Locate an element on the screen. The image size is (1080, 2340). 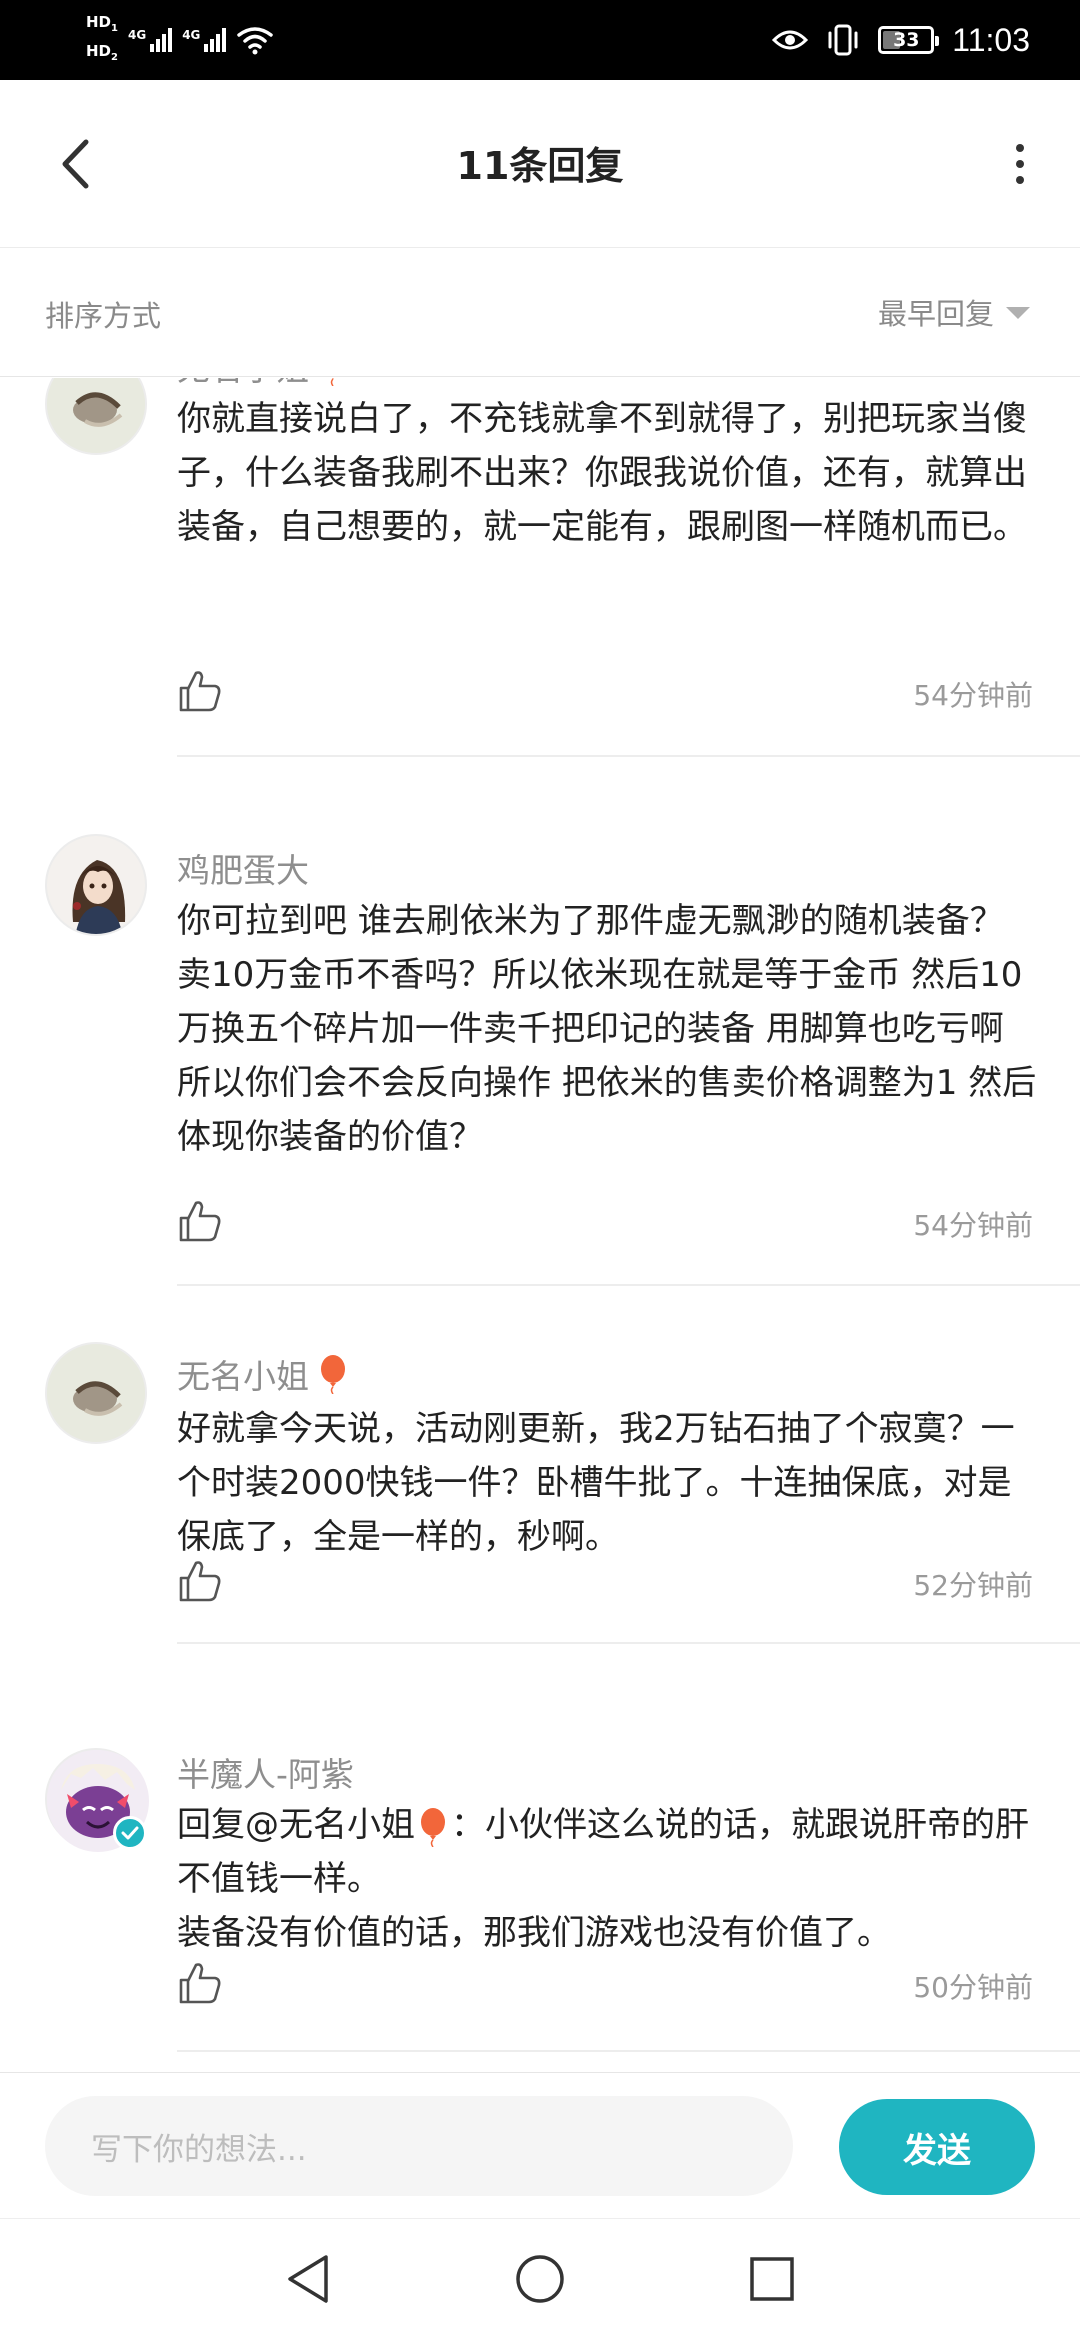
wifi-icon is located at coordinates (255, 41).